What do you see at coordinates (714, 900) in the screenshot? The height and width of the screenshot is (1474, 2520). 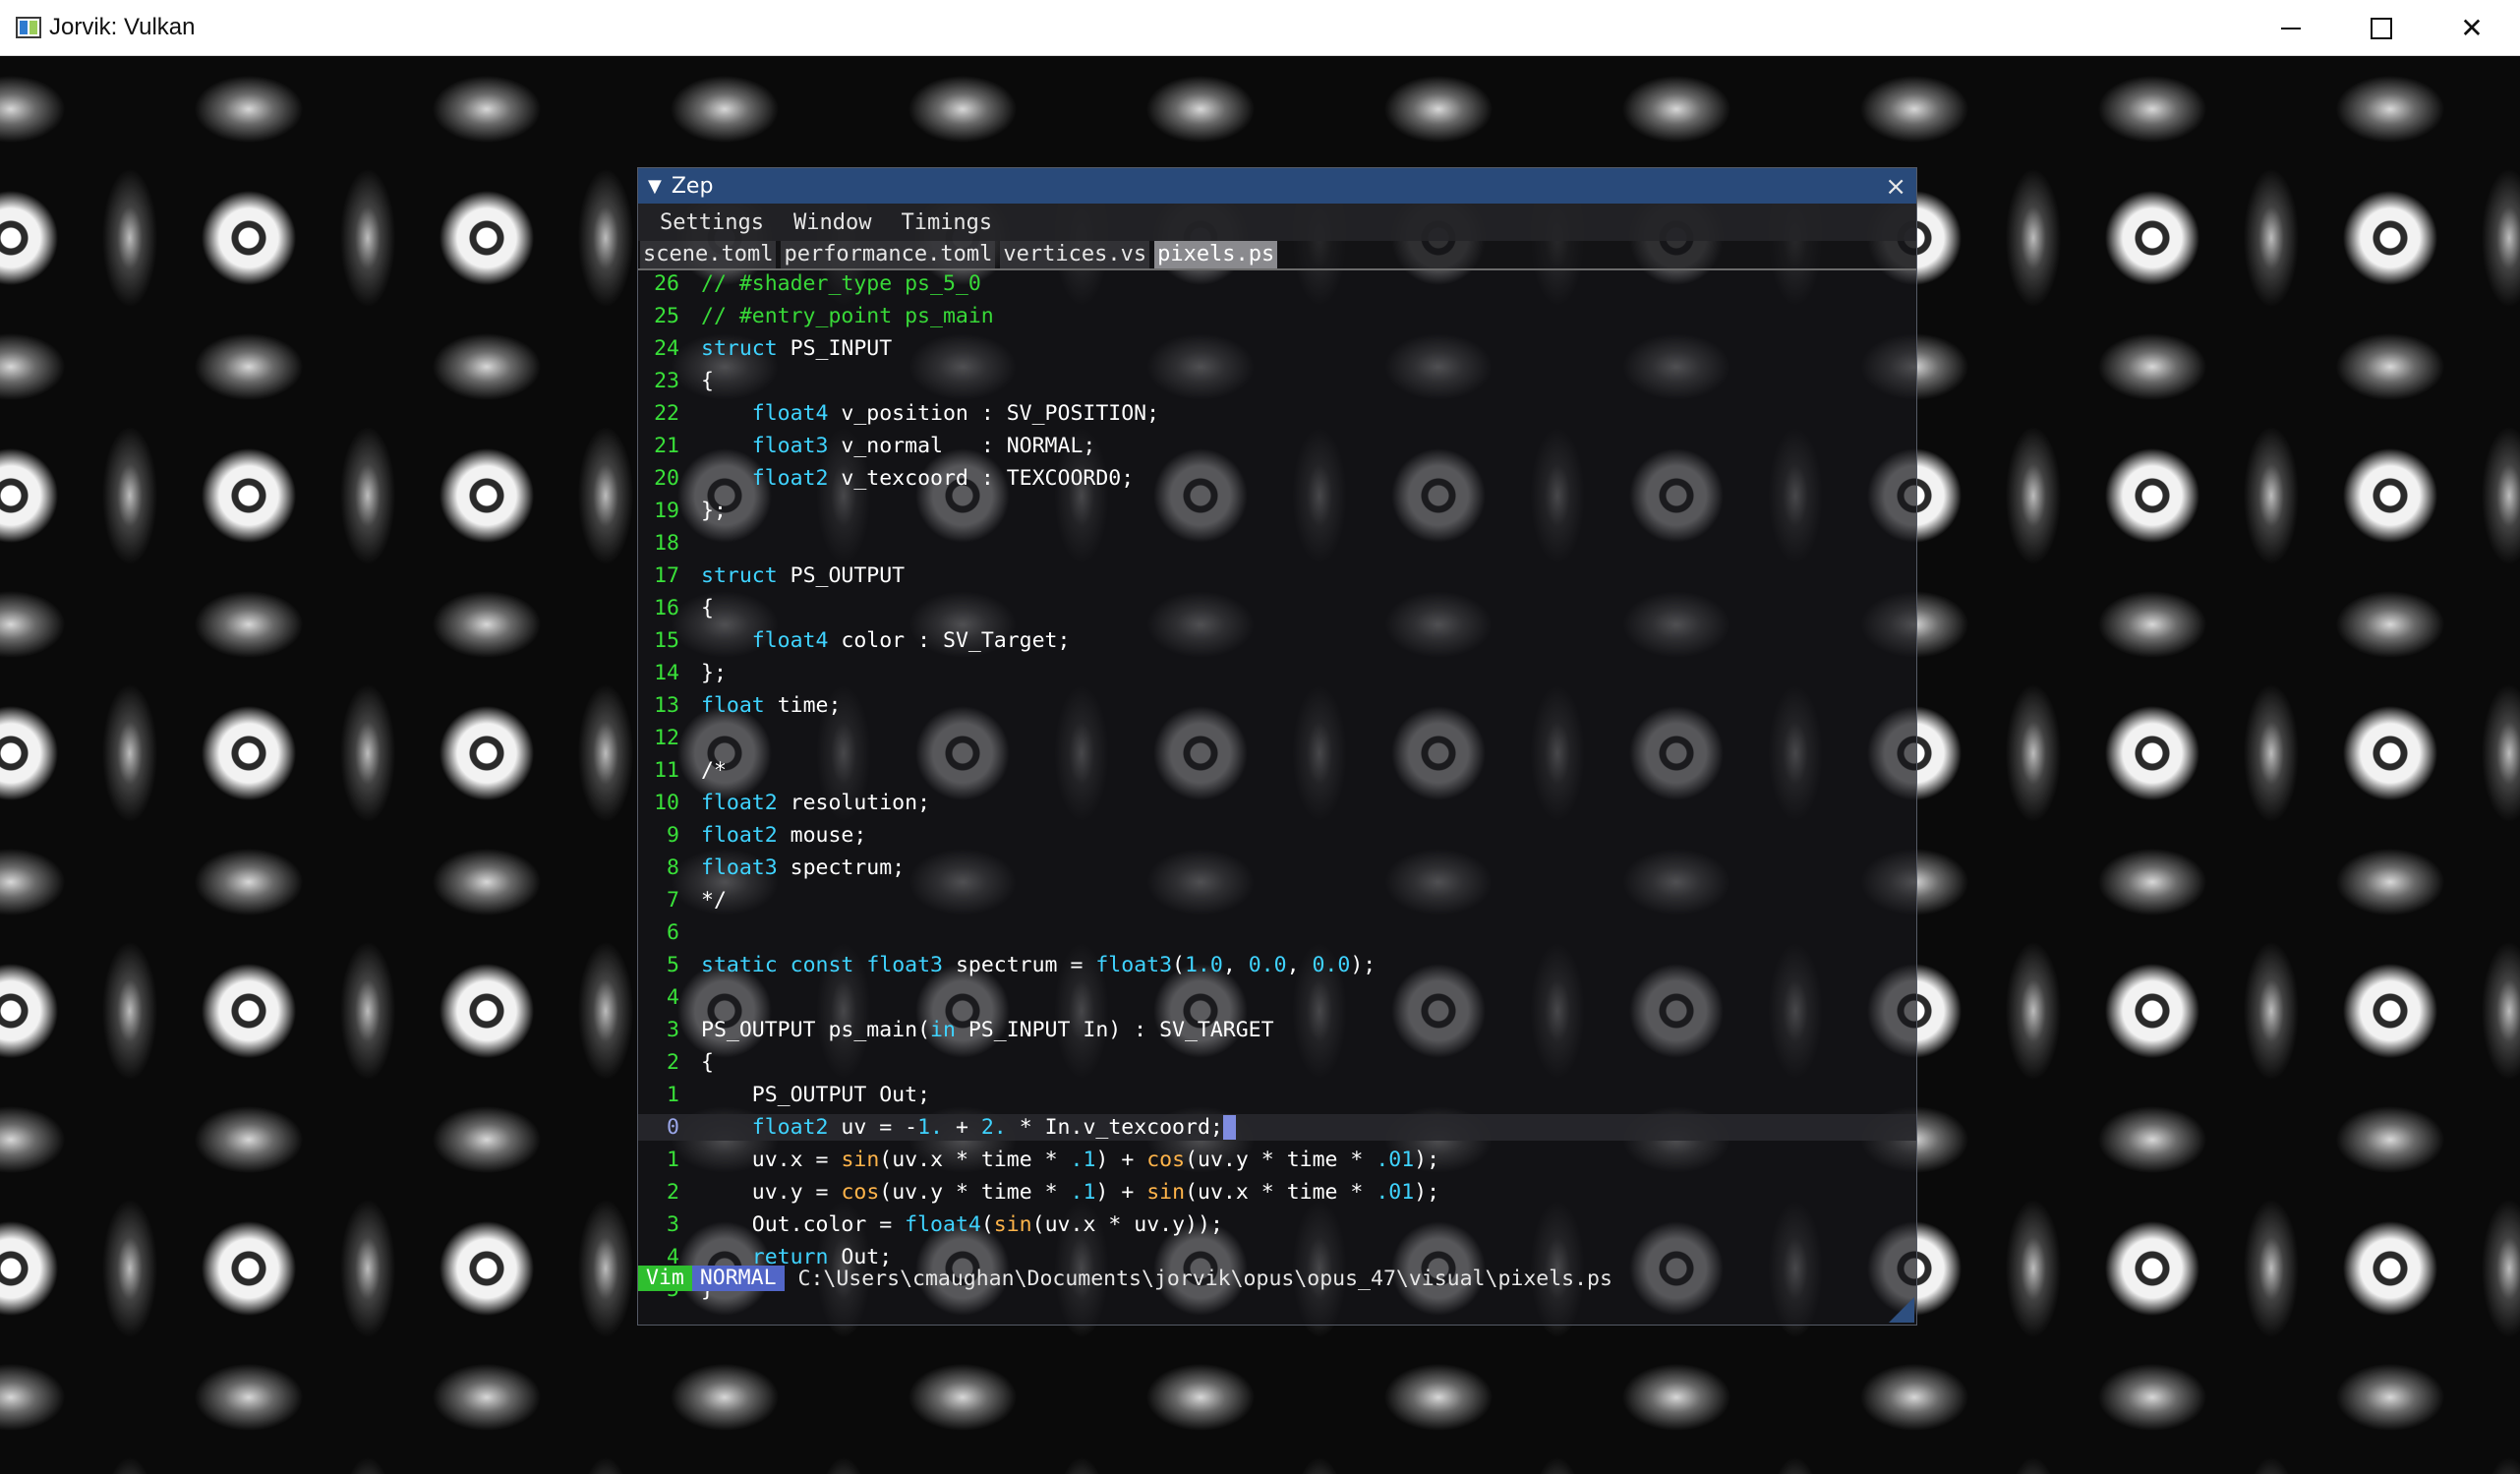 I see `code-text: */` at bounding box center [714, 900].